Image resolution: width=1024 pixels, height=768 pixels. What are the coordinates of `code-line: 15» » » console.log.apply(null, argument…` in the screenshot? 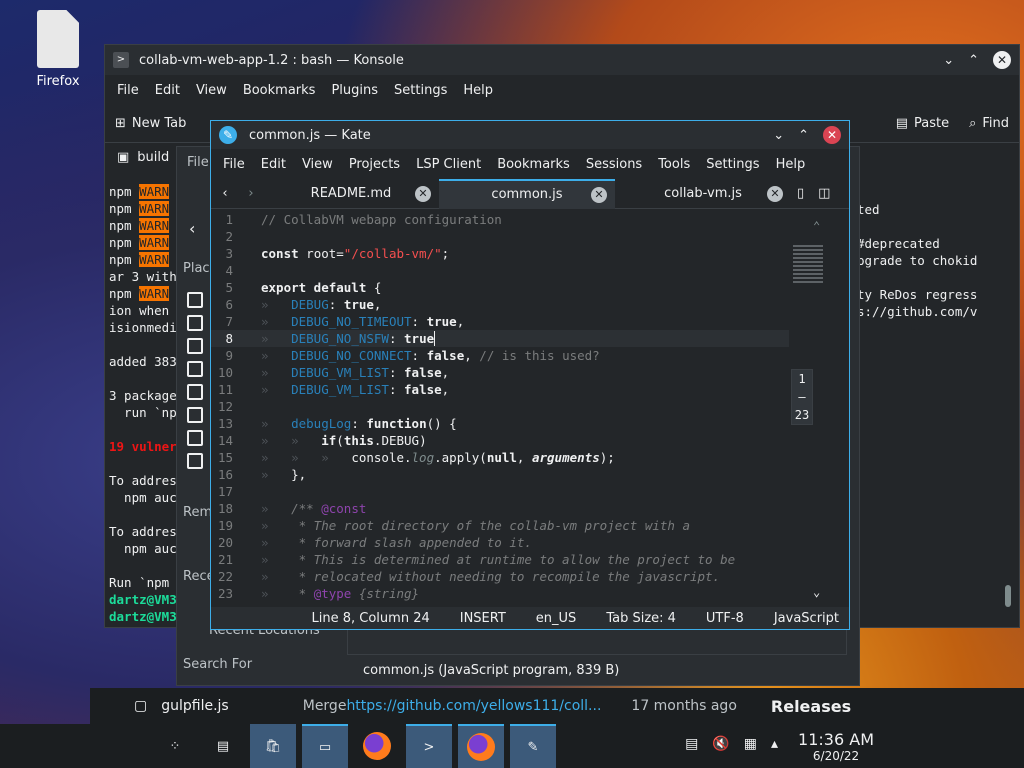 It's located at (416, 457).